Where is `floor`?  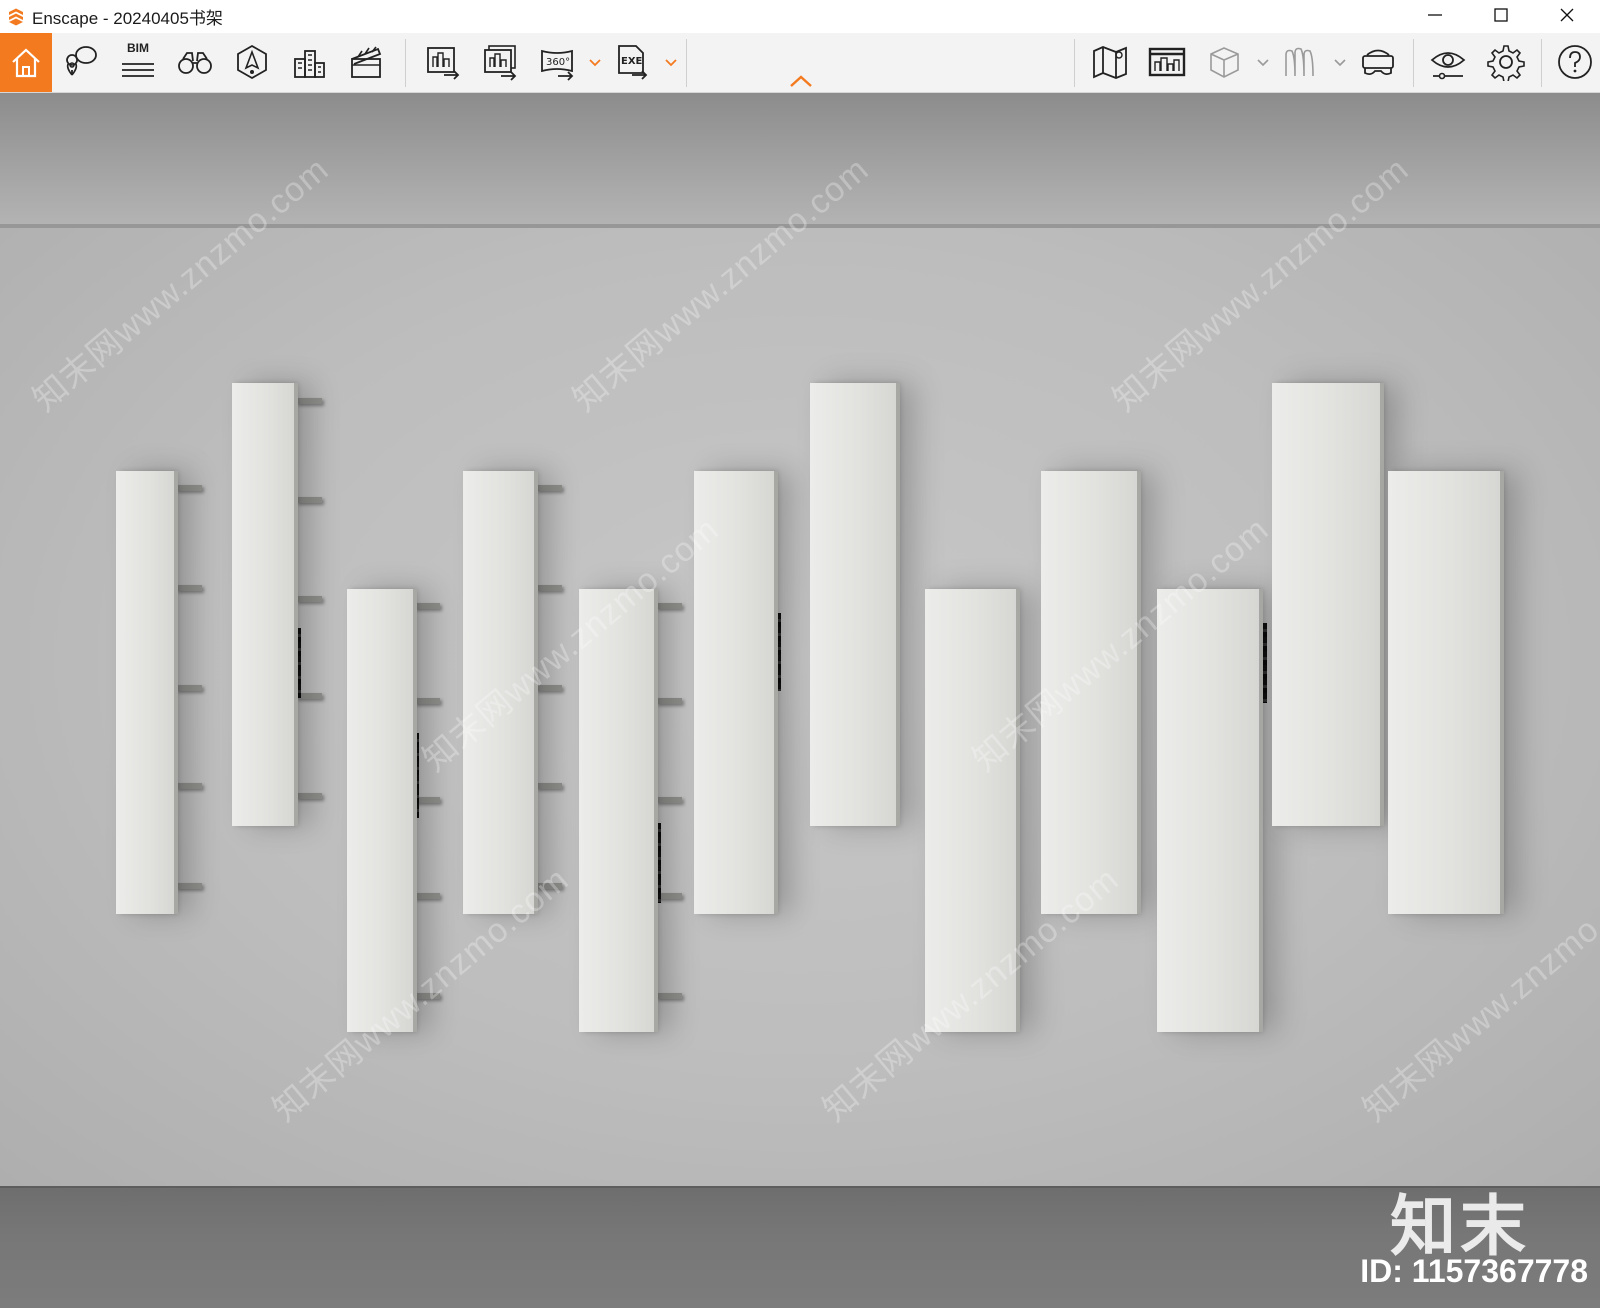 floor is located at coordinates (800, 1248).